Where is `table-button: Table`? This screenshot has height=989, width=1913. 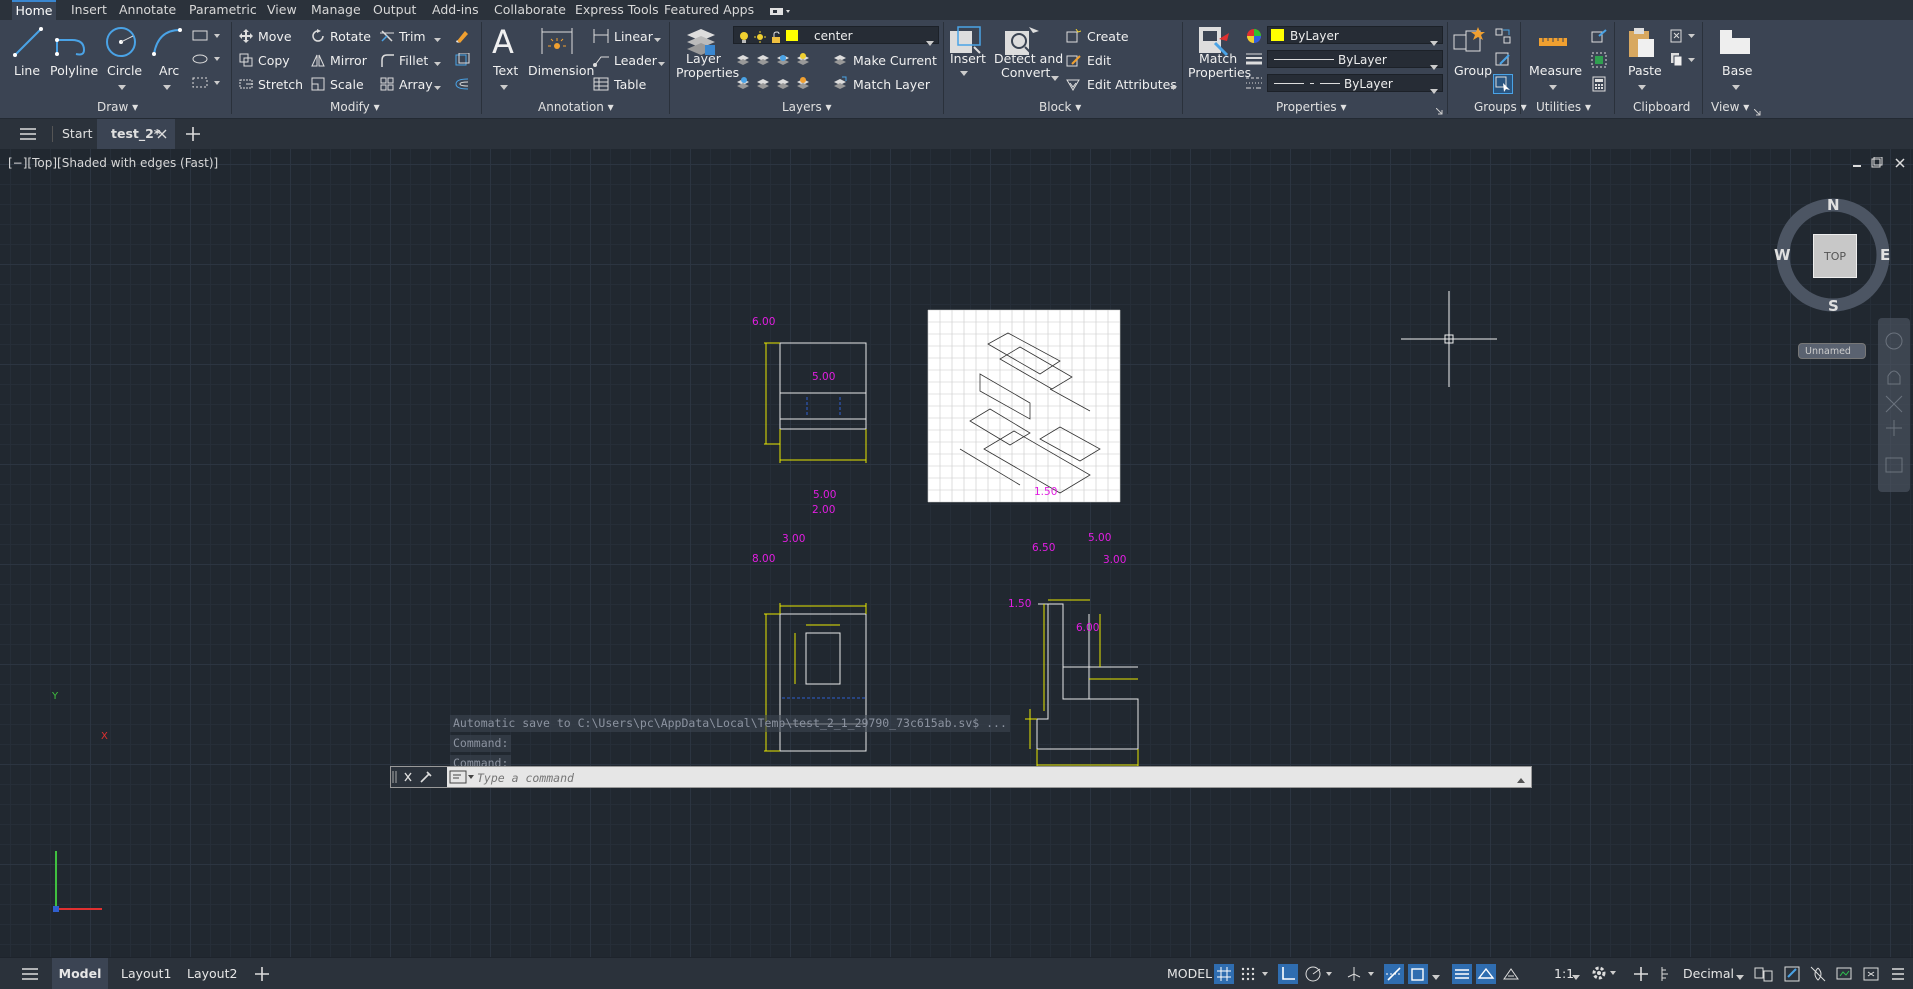
table-button: Table is located at coordinates (630, 84).